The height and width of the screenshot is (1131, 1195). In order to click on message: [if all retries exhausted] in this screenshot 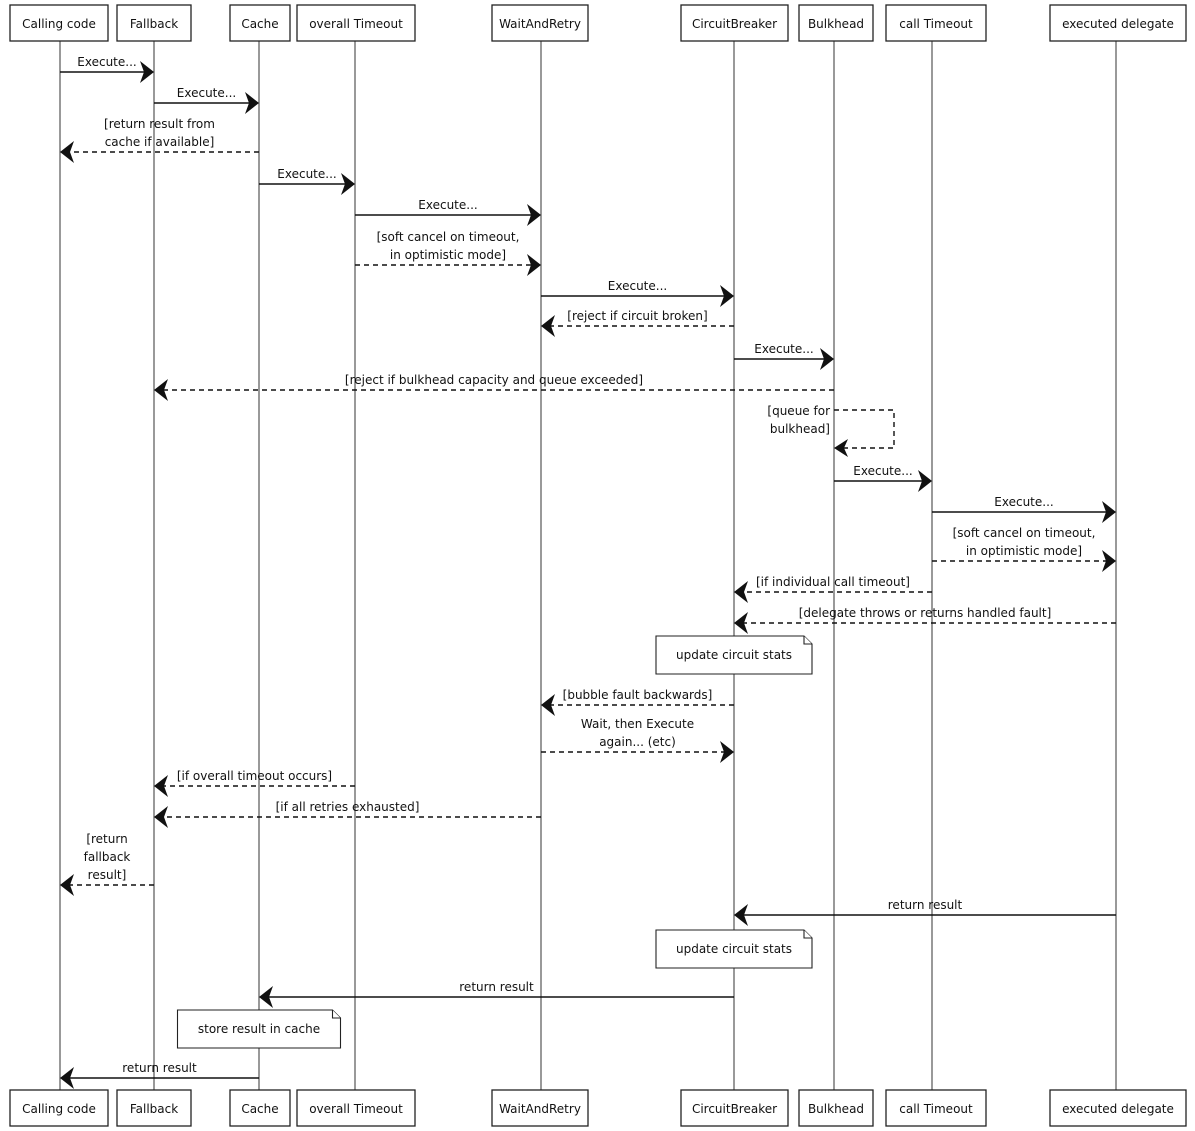, I will do `click(347, 814)`.